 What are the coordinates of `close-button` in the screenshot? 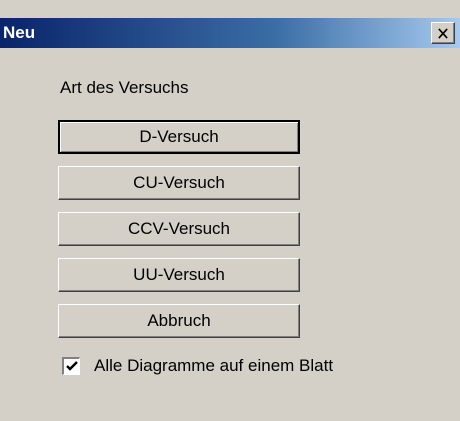 It's located at (443, 33).